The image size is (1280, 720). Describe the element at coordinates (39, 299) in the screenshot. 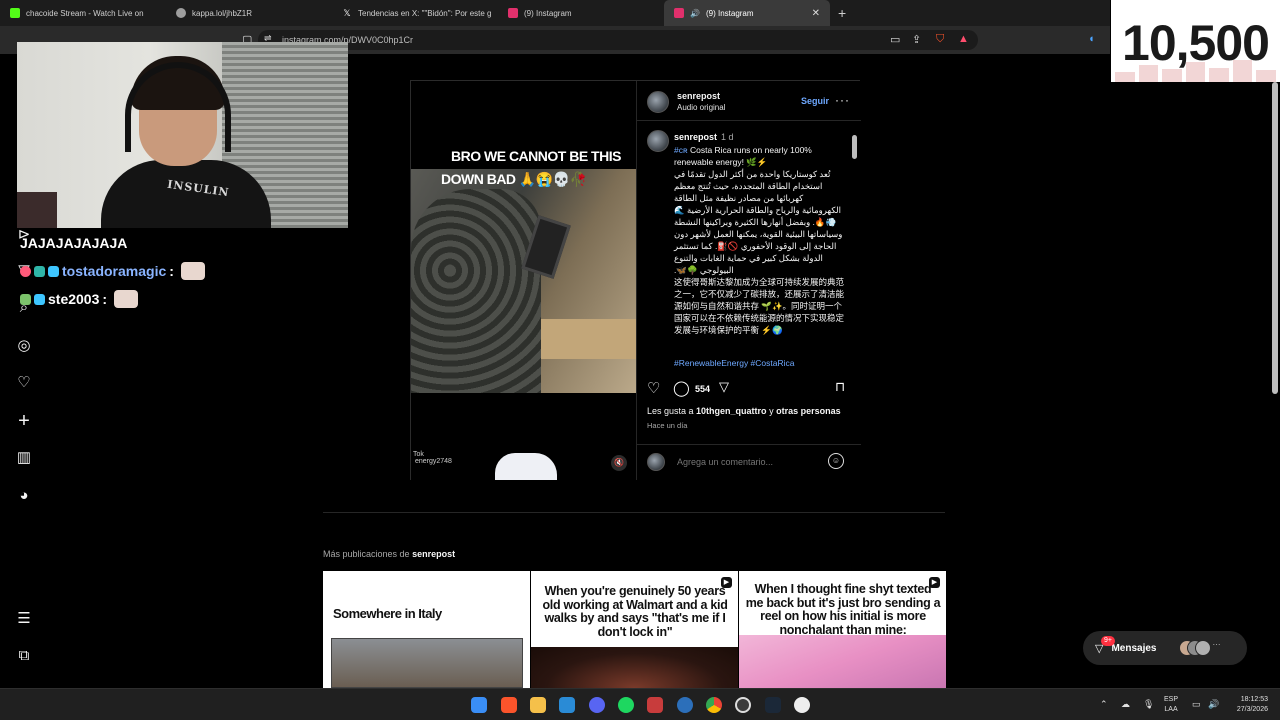

I see `chat-badge-icon` at that location.